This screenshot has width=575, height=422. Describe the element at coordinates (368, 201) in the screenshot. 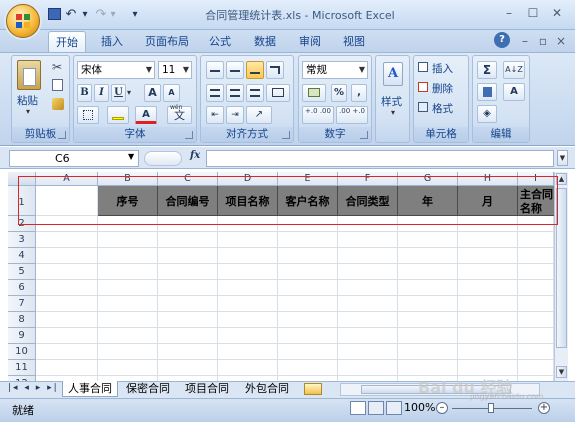

I see `header-cell: 合同类型` at that location.